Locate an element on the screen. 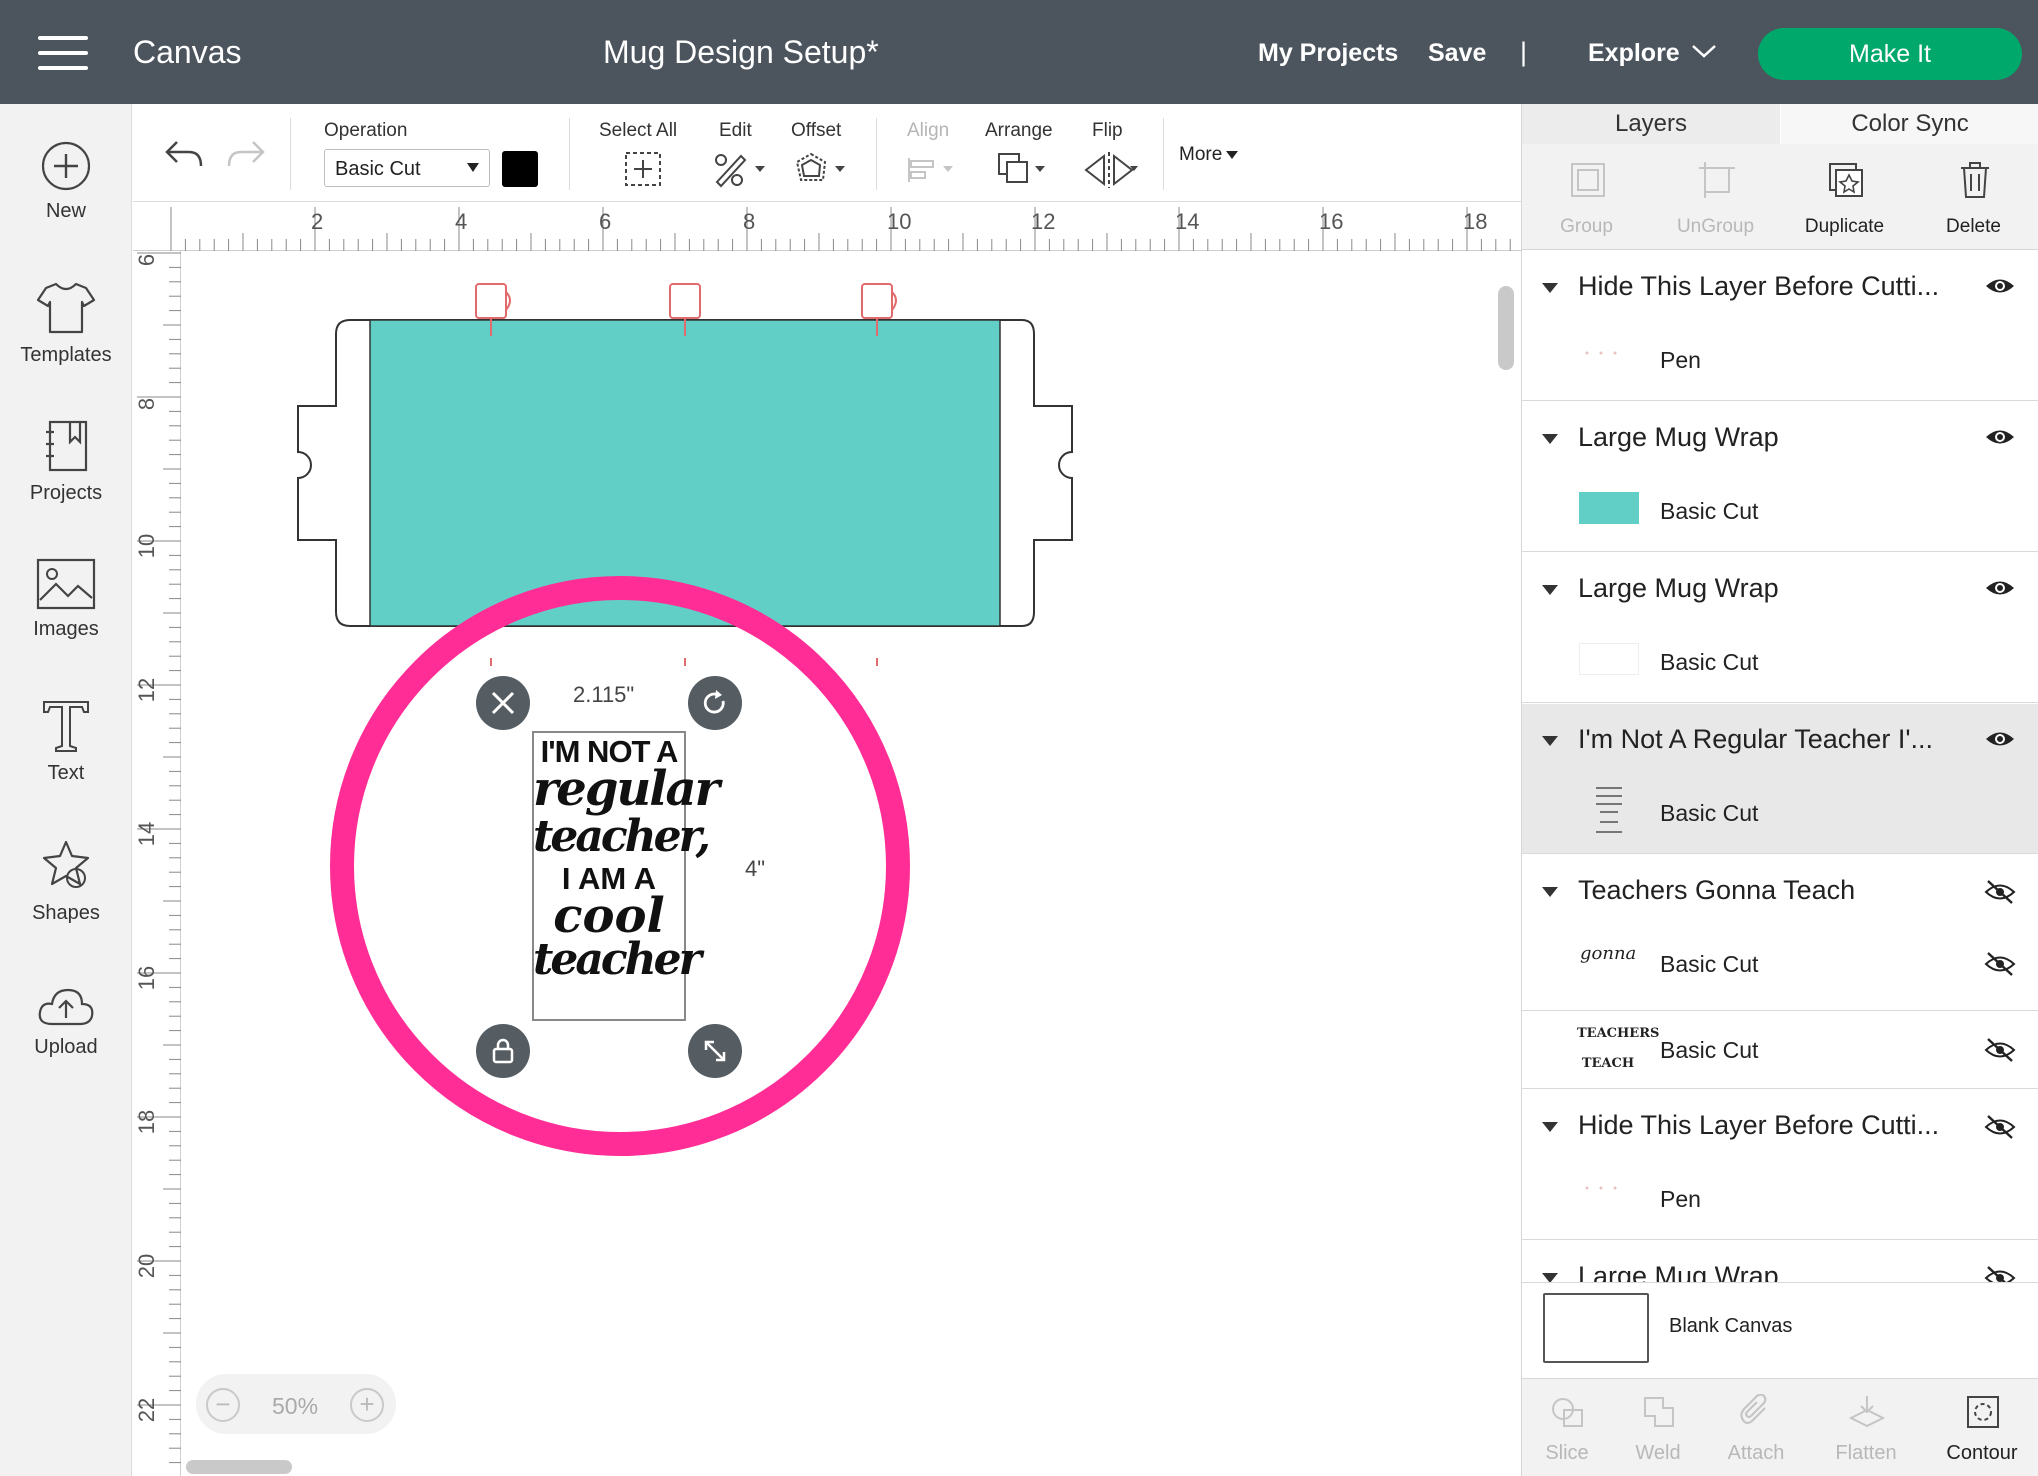  horizontal-scrollbar is located at coordinates (239, 1467).